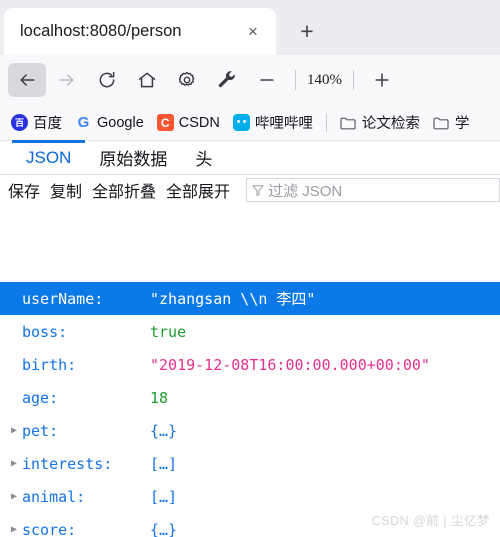 The height and width of the screenshot is (537, 500). I want to click on json-viewer-toolbar: 保存 复制 全部折叠 全部展开 过滤 JSON, so click(250, 190).